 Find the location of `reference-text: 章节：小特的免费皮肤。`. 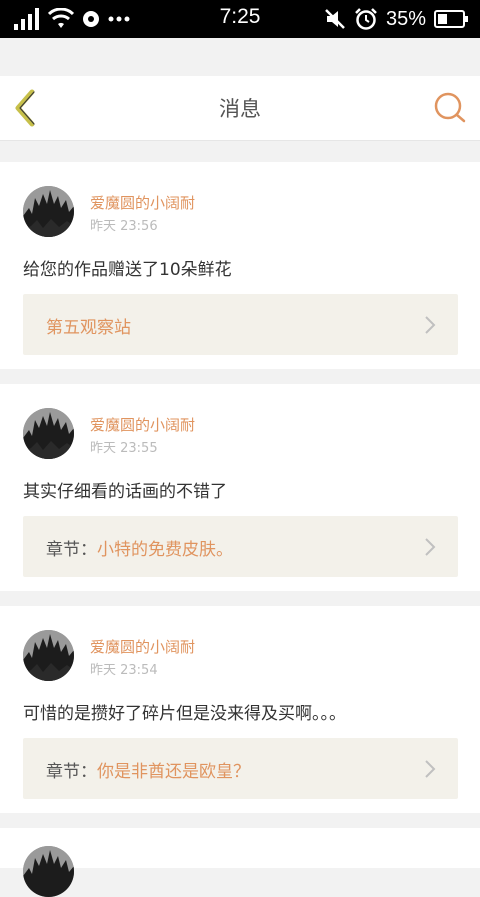

reference-text: 章节：小特的免费皮肤。 is located at coordinates (139, 547).